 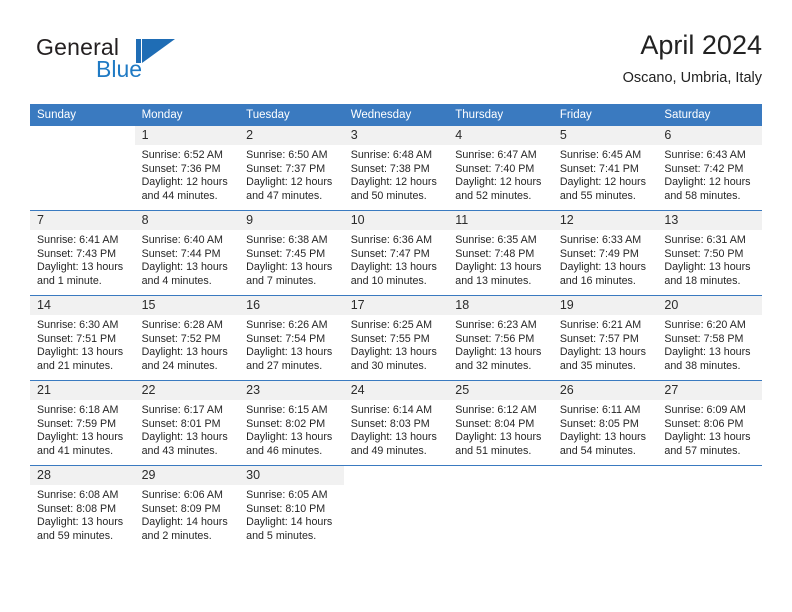 I want to click on logo-triangle-shape, so click(x=158, y=51).